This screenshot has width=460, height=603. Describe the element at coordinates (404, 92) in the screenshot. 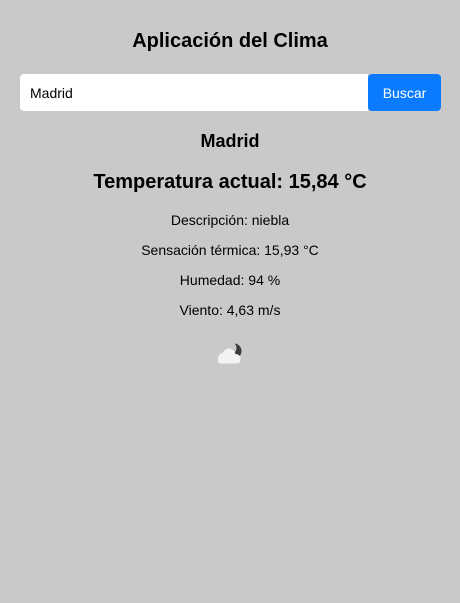

I see `search-button: Buscar` at that location.